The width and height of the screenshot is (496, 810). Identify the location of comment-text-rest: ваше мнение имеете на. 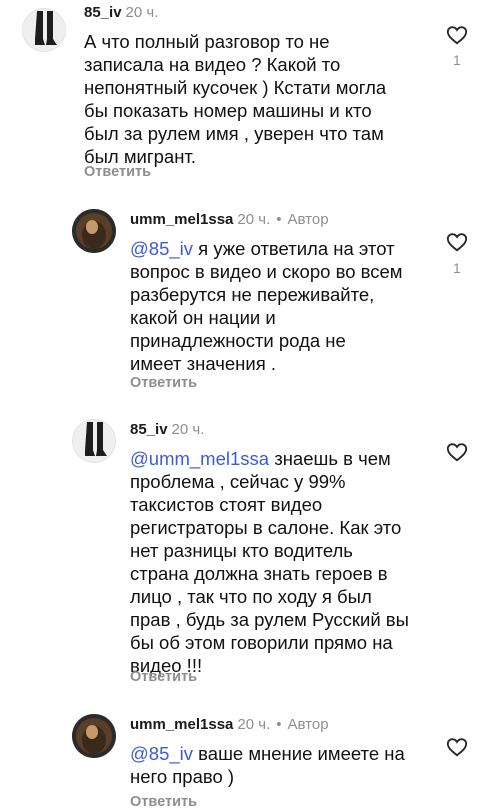
(299, 753).